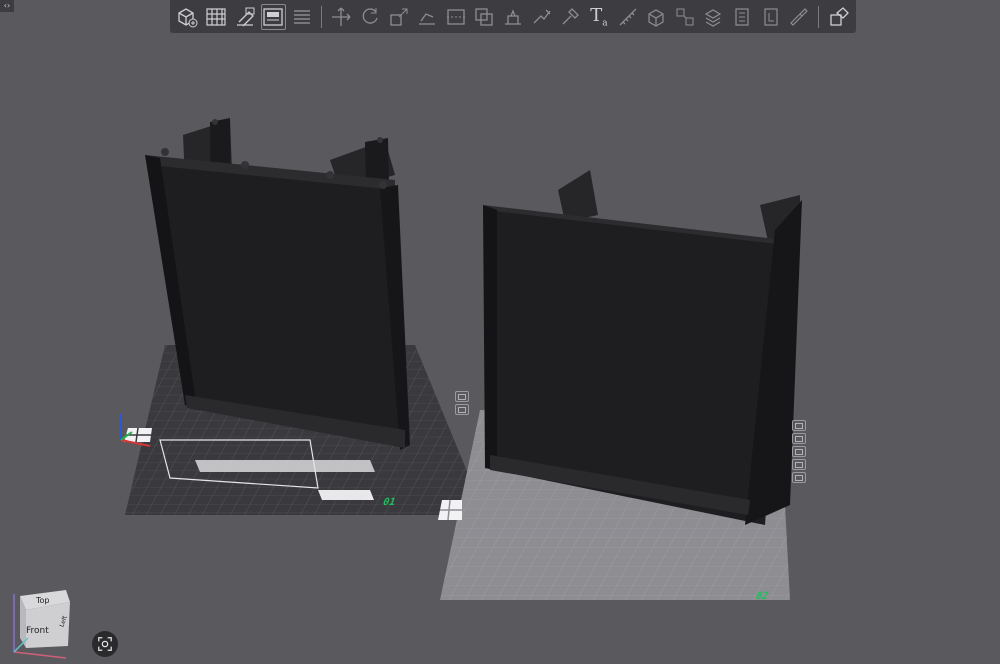  I want to click on rotate-icon, so click(370, 15).